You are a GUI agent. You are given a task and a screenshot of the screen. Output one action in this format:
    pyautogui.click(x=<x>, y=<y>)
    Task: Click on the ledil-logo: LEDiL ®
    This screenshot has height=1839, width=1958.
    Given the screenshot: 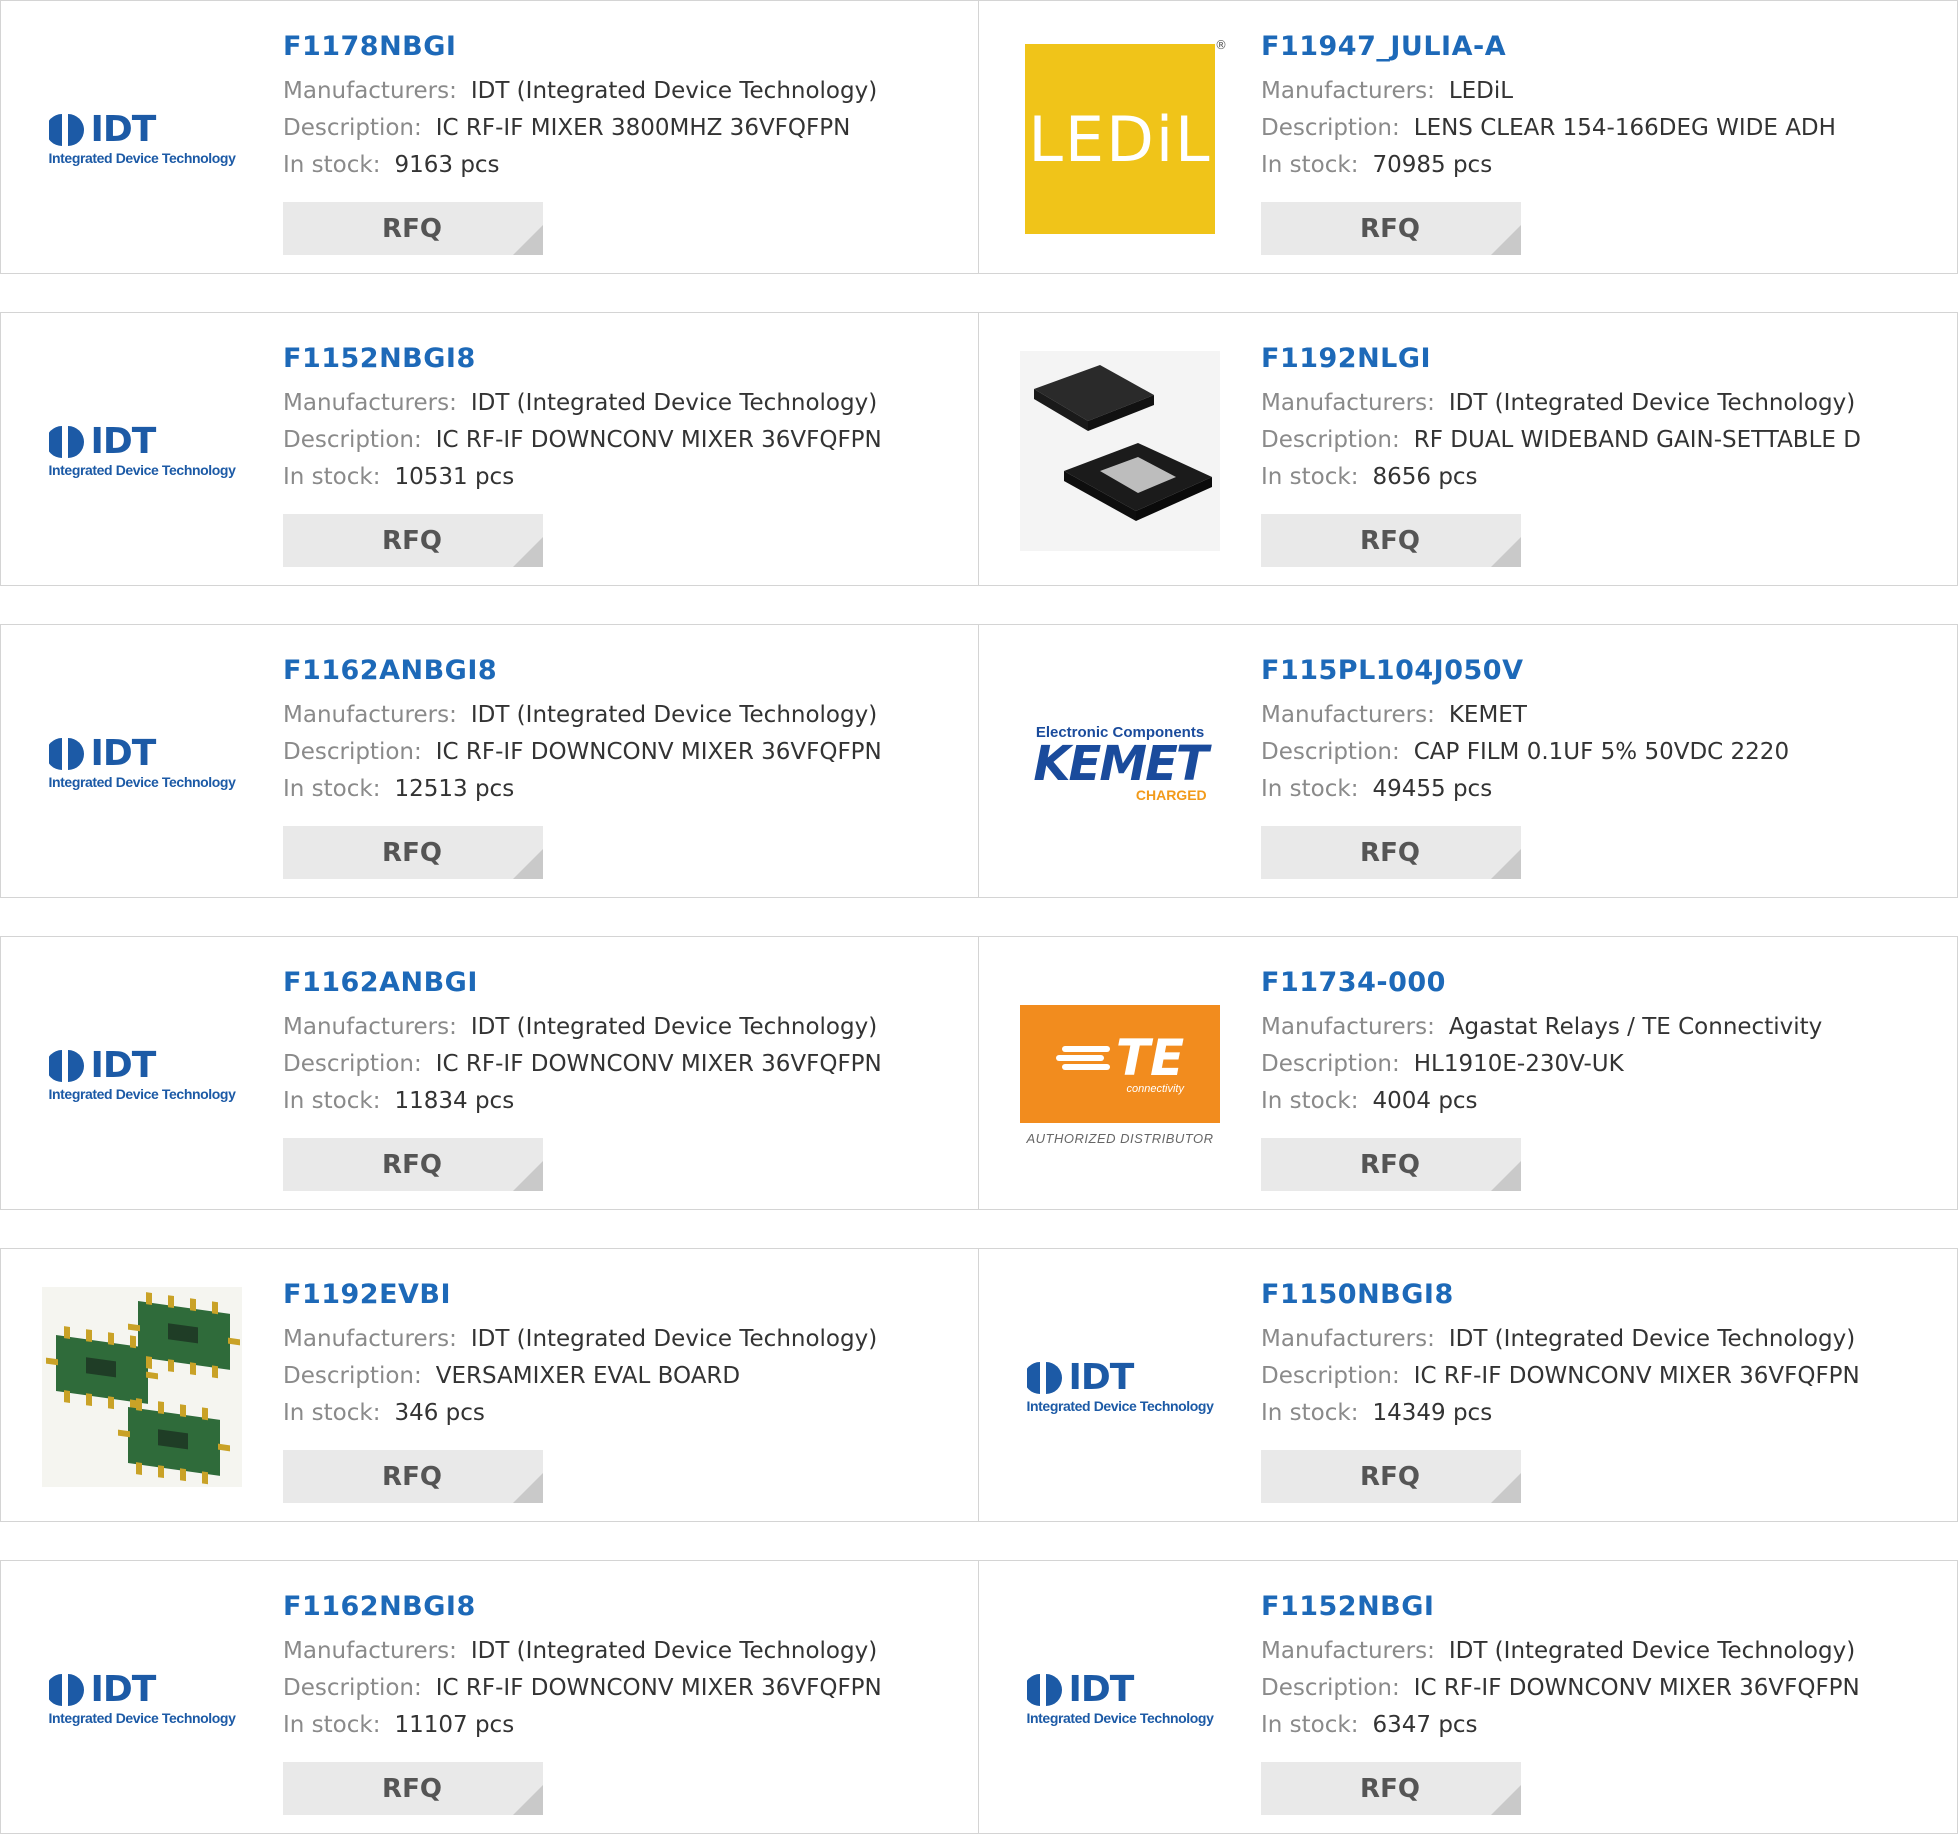 What is the action you would take?
    pyautogui.click(x=1126, y=136)
    